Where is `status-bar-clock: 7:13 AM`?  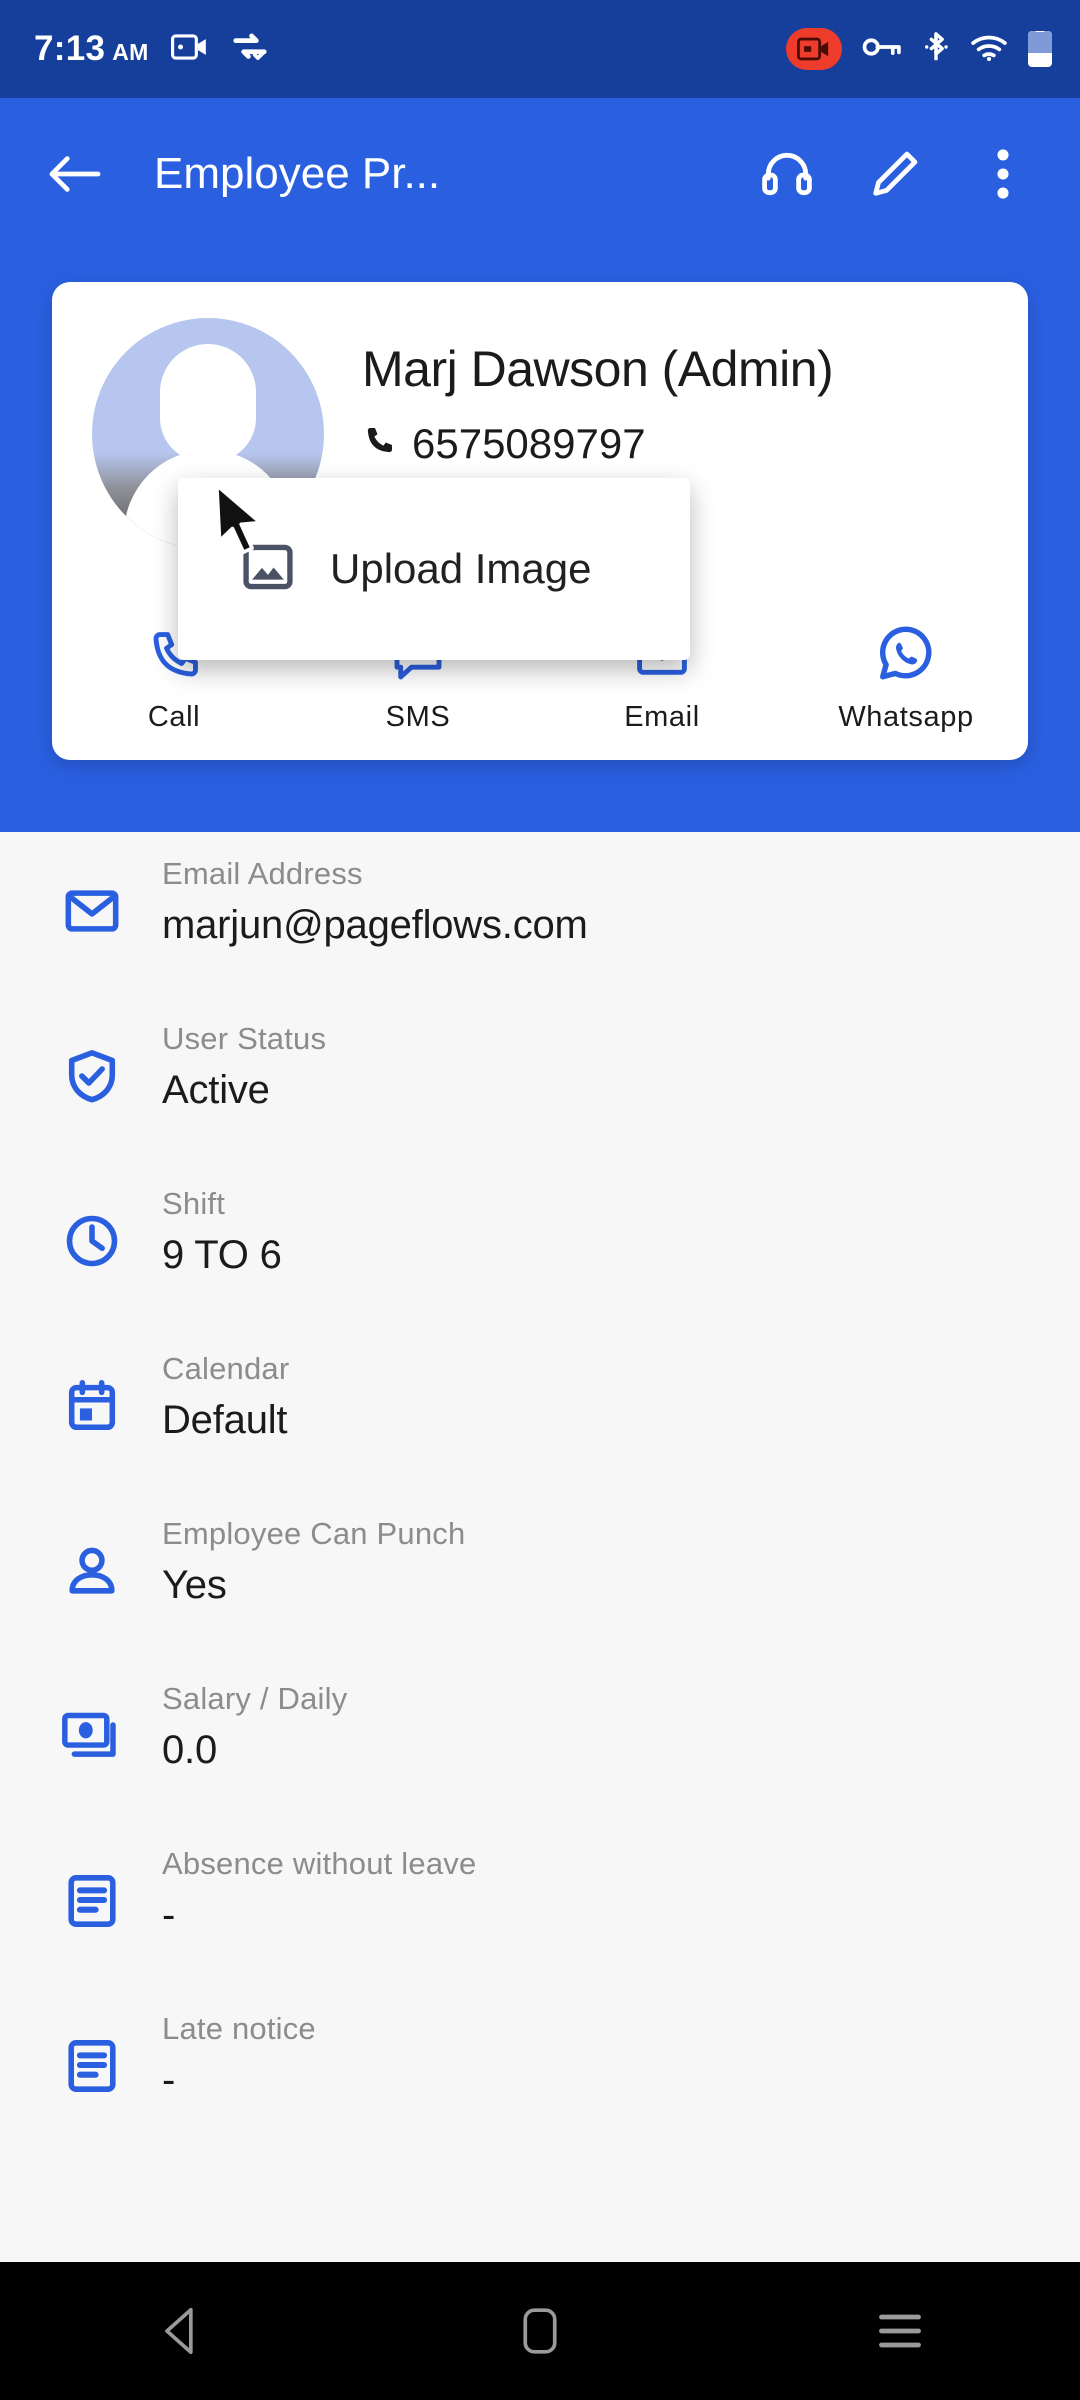 status-bar-clock: 7:13 AM is located at coordinates (91, 49).